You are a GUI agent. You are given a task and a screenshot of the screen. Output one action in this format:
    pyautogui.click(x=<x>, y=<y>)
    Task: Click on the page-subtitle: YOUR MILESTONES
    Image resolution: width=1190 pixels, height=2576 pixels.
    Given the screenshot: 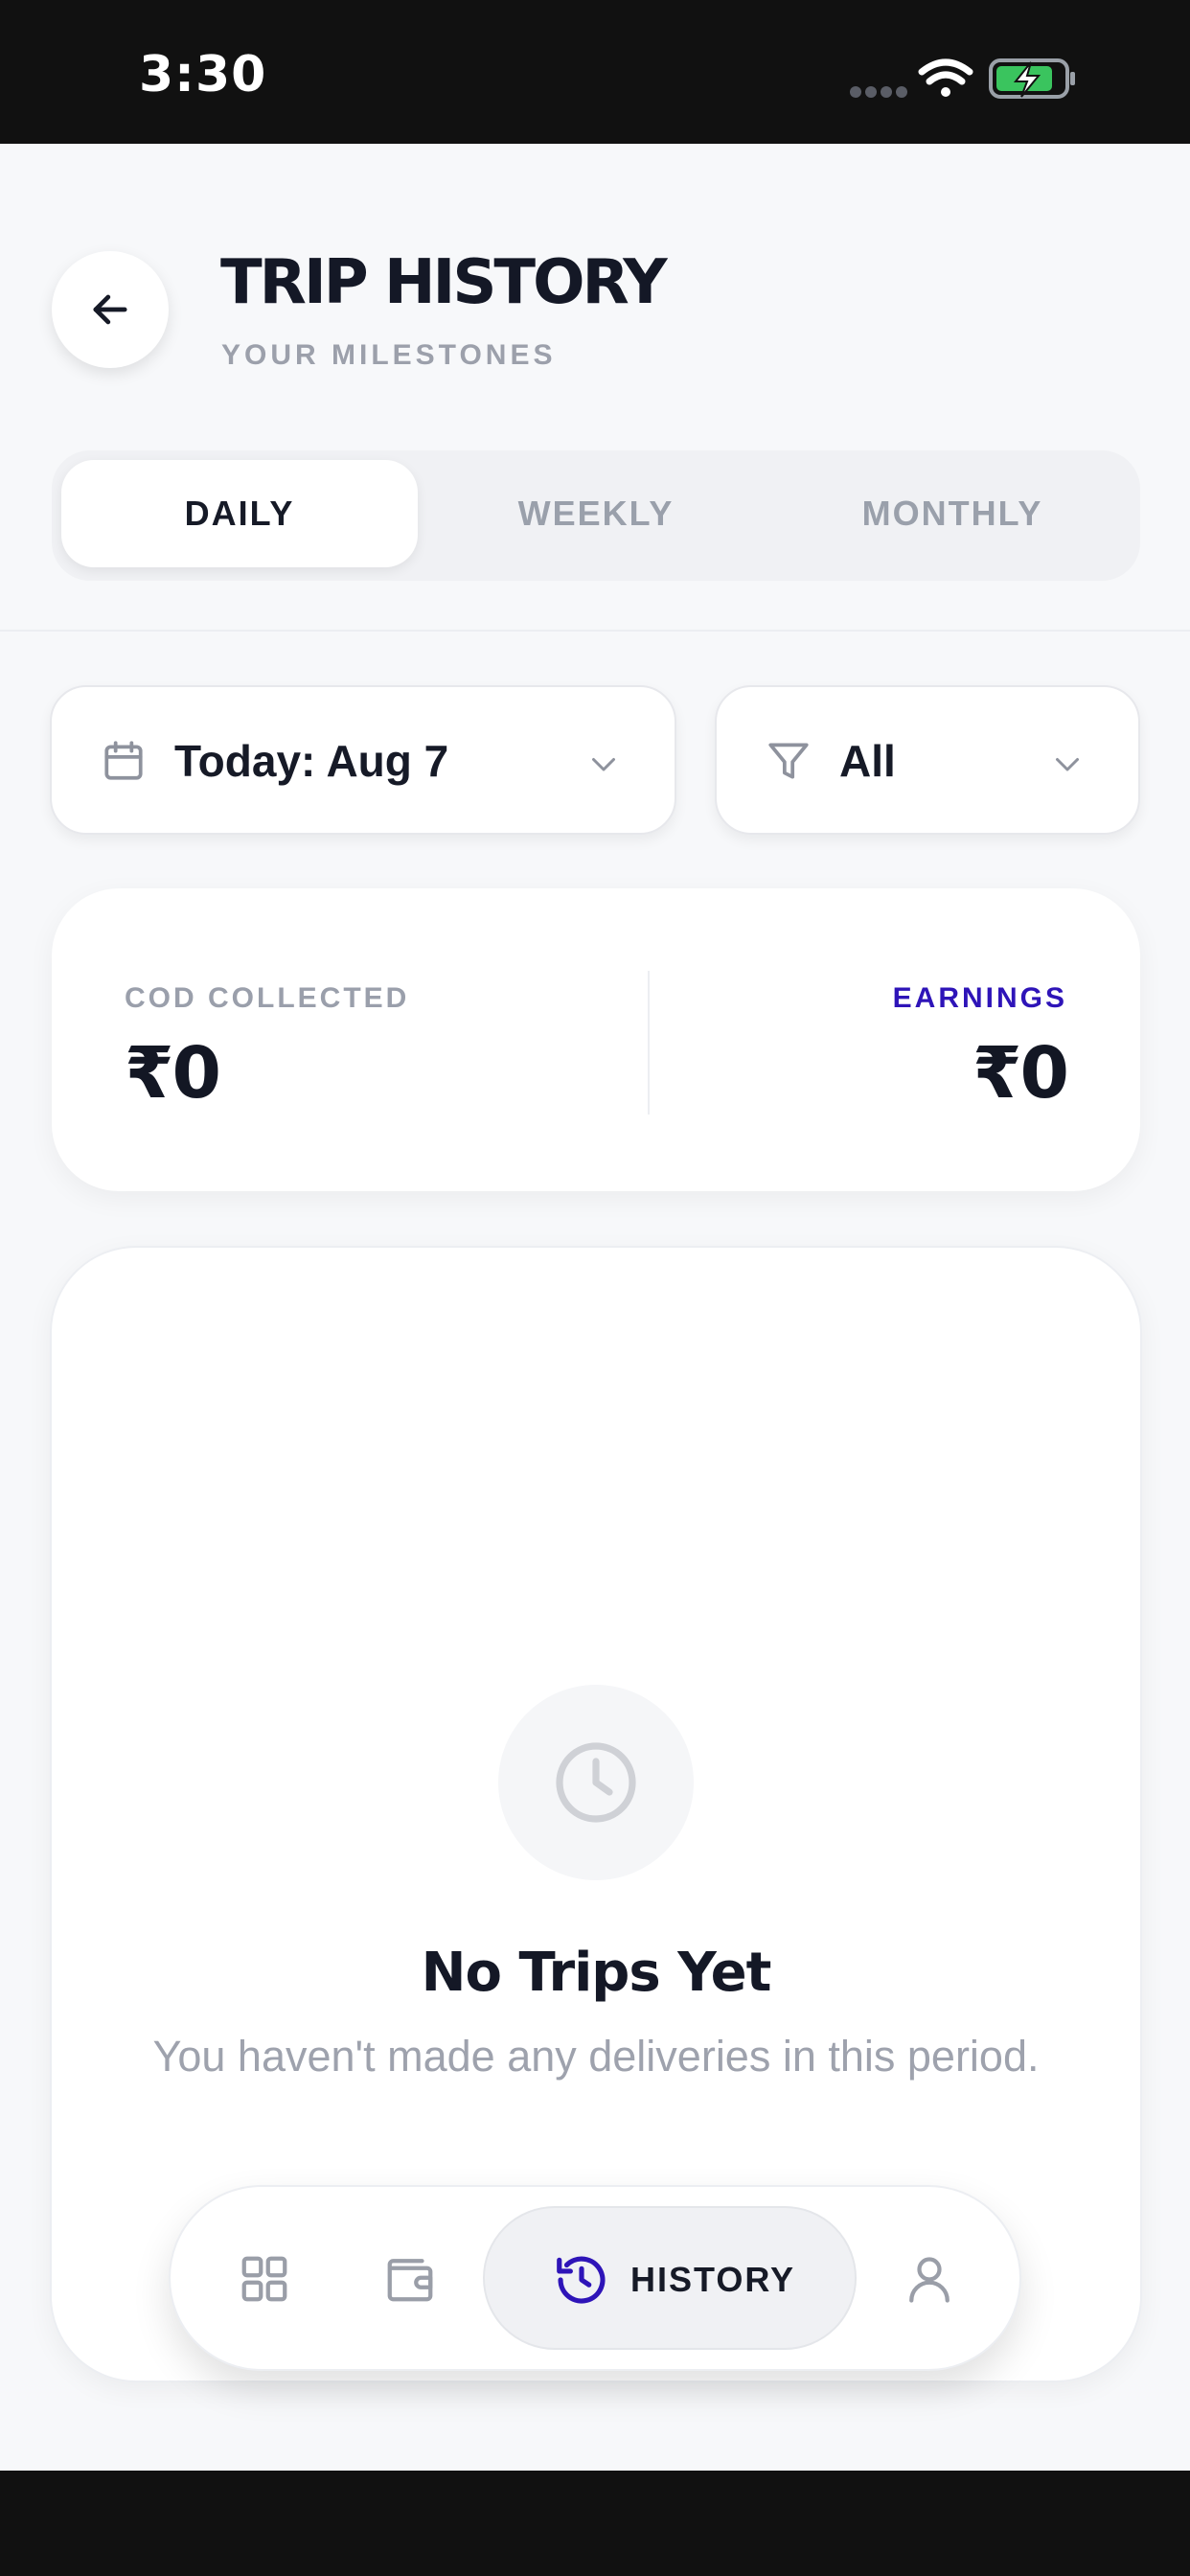 What is the action you would take?
    pyautogui.click(x=389, y=355)
    